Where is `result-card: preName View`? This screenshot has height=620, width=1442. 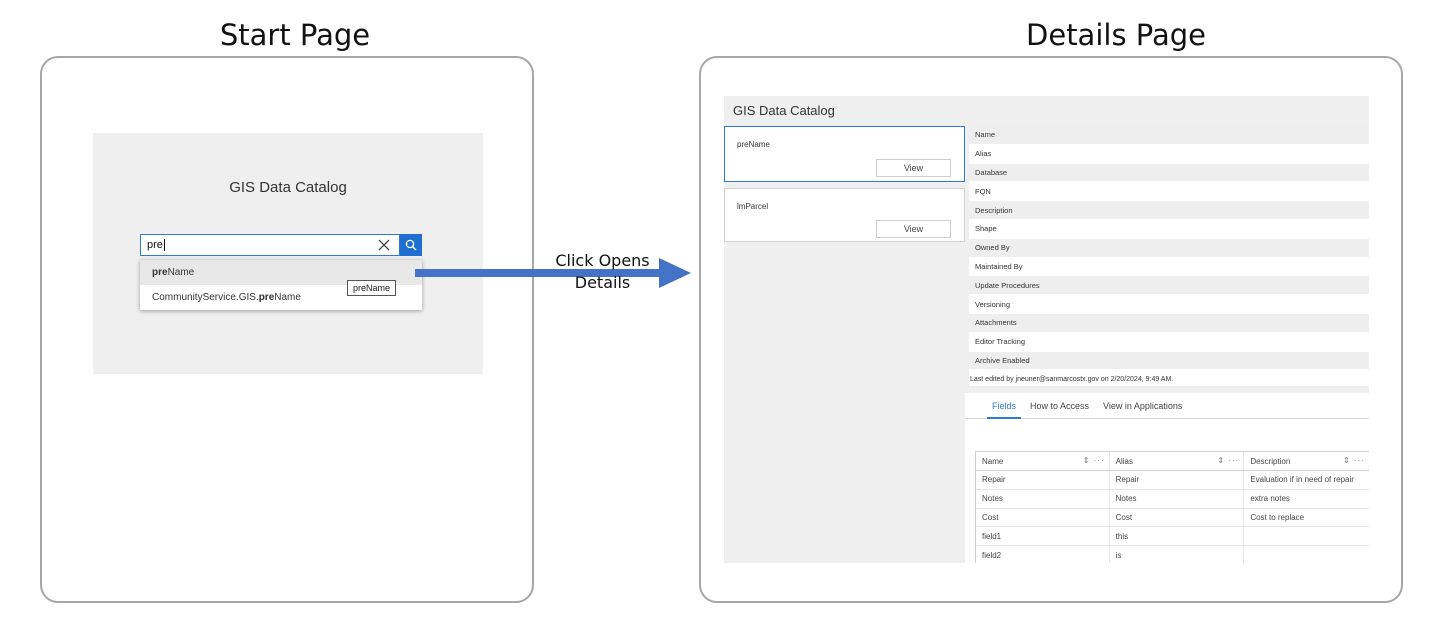 result-card: preName View is located at coordinates (844, 154).